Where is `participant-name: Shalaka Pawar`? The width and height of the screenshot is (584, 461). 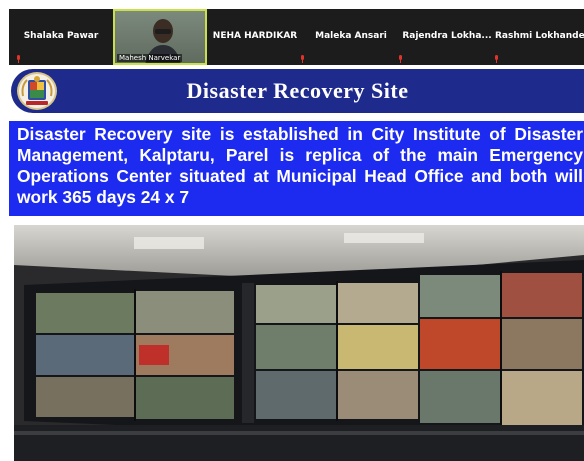
participant-name: Shalaka Pawar is located at coordinates (61, 36).